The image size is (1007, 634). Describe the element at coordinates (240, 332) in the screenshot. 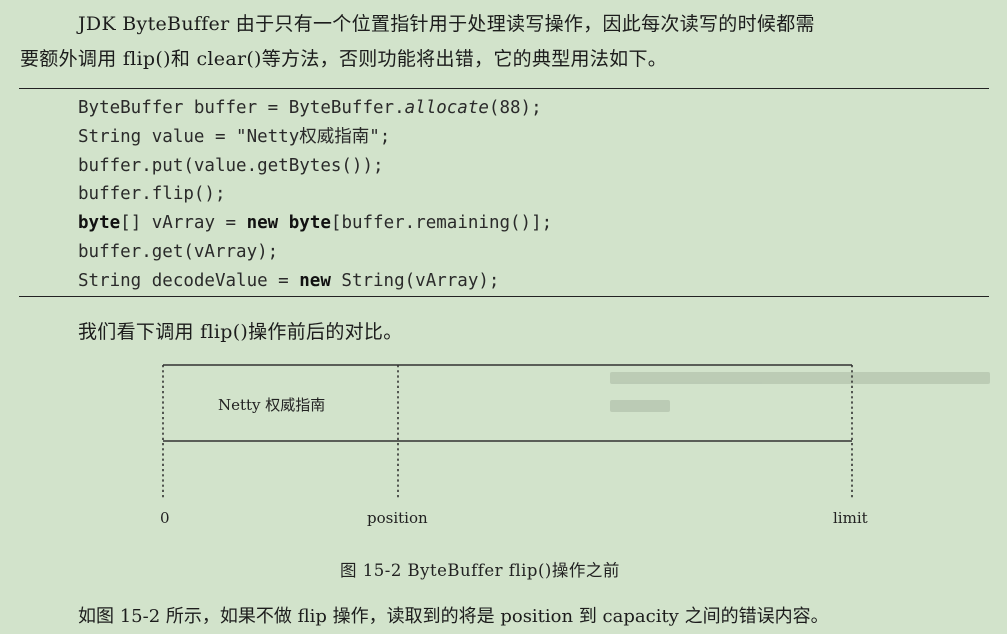

I see `comparison-text: 我们看下调用 flip()操作前后的对比。` at that location.